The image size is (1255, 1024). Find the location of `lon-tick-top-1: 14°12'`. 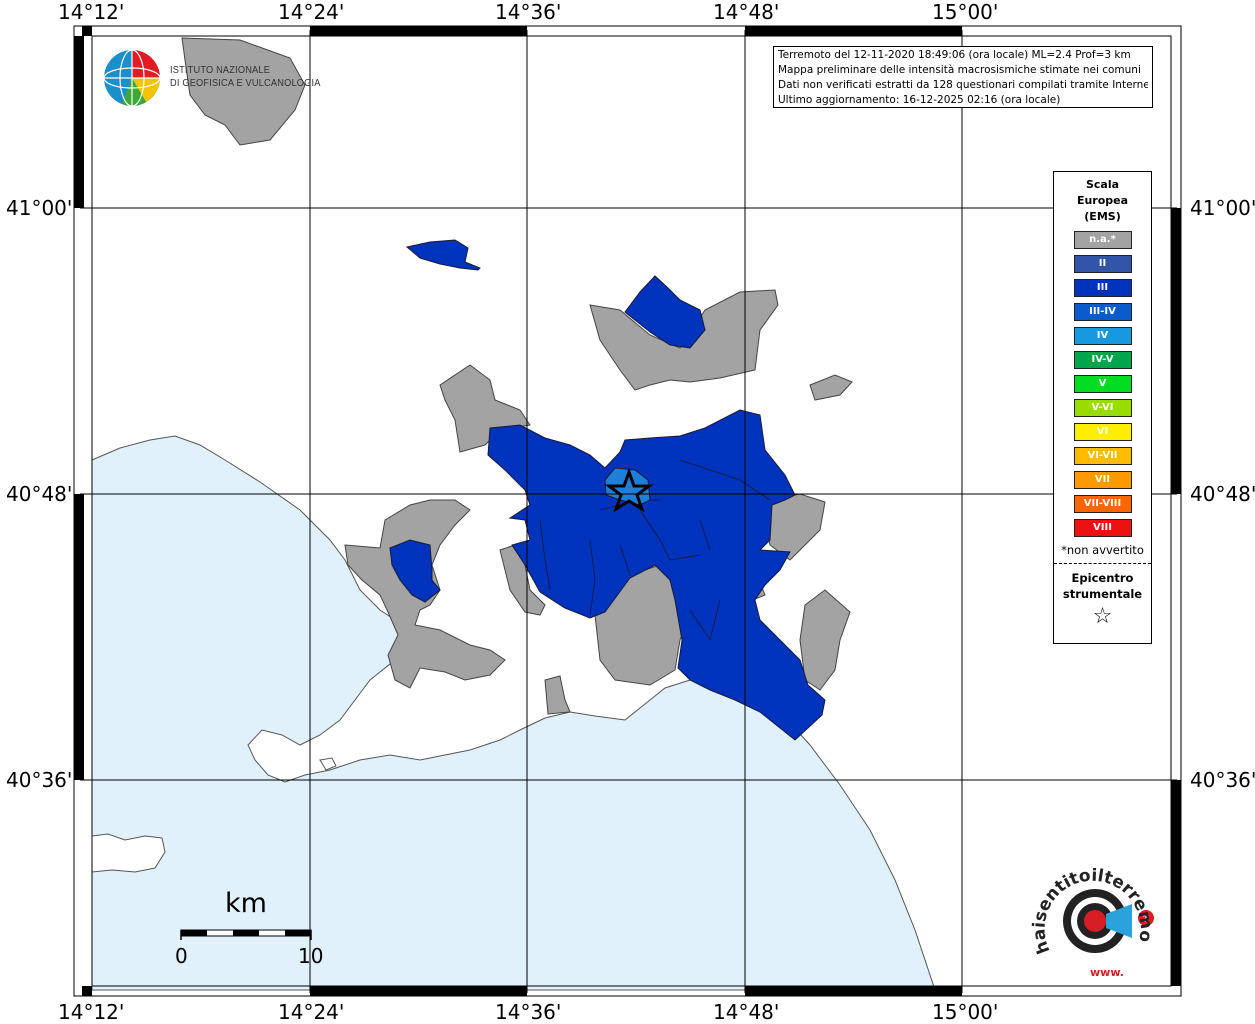

lon-tick-top-1: 14°12' is located at coordinates (91, 12).